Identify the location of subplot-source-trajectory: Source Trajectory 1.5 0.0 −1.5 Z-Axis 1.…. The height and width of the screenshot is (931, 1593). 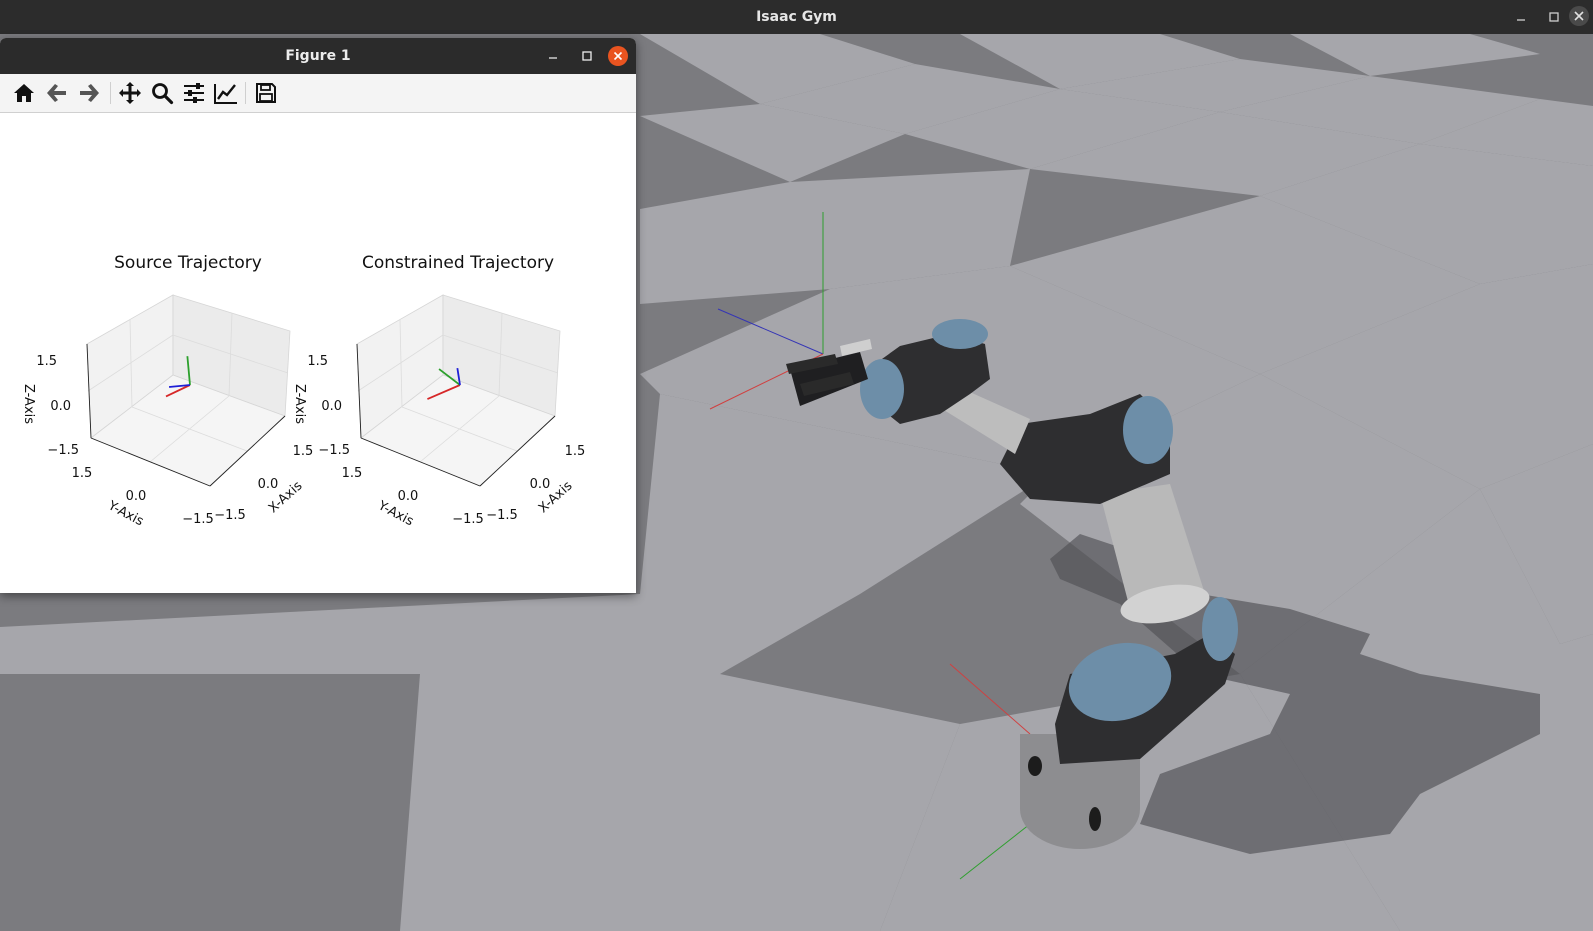
(167, 391).